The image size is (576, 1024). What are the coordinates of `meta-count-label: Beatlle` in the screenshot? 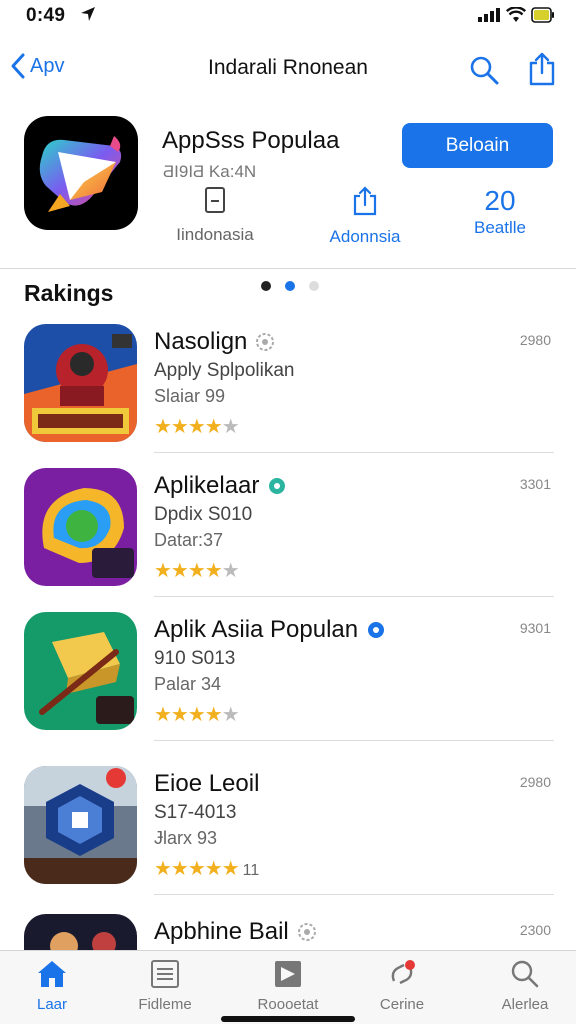 It's located at (500, 227).